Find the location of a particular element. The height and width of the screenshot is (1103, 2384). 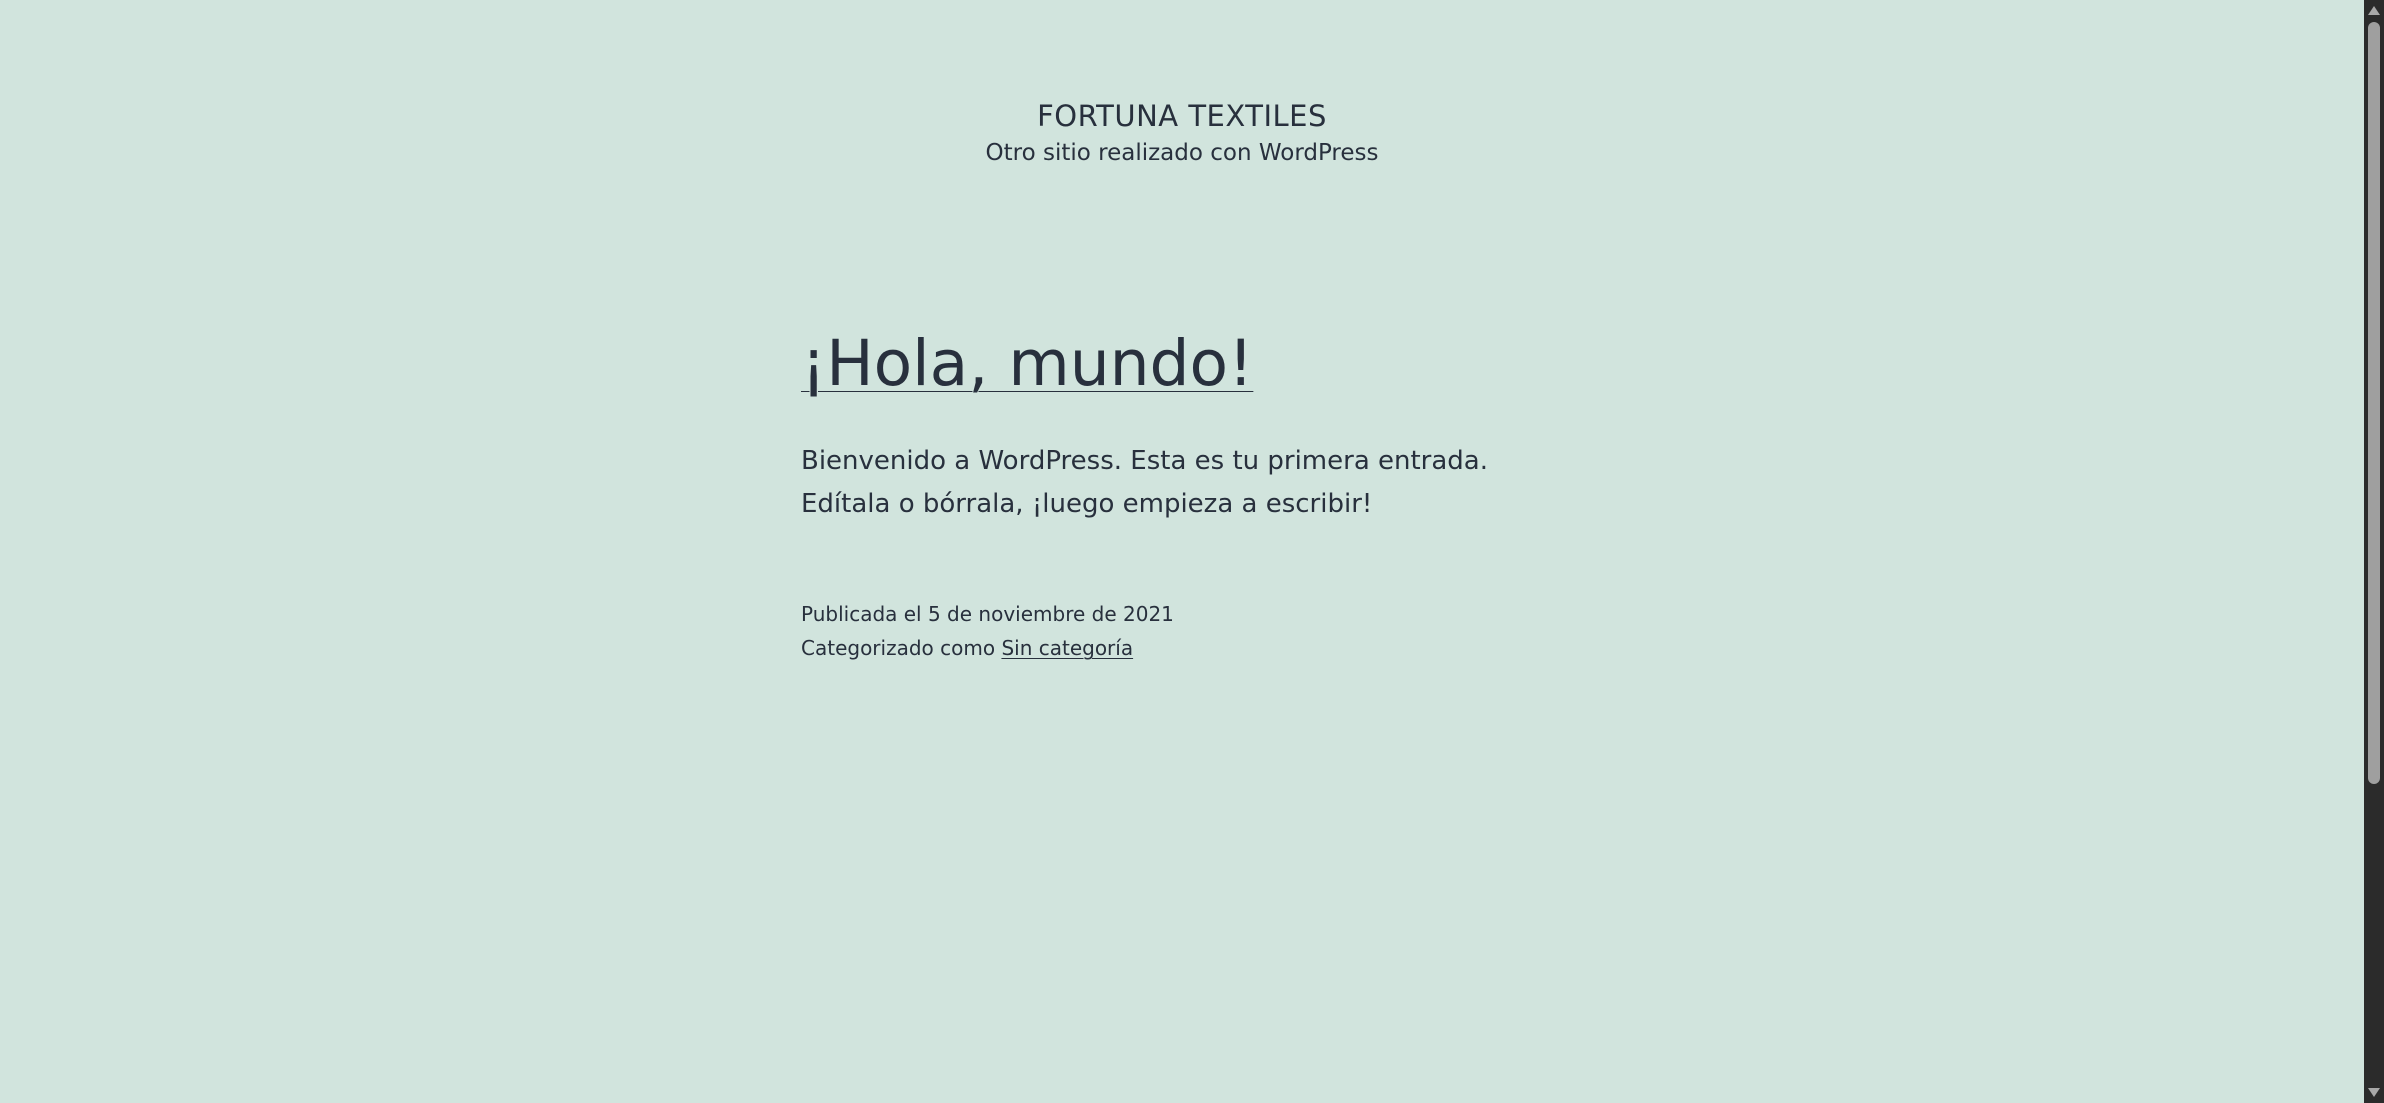

post-published-date: Publicada el 5 de noviembre de 2021 is located at coordinates (987, 614).